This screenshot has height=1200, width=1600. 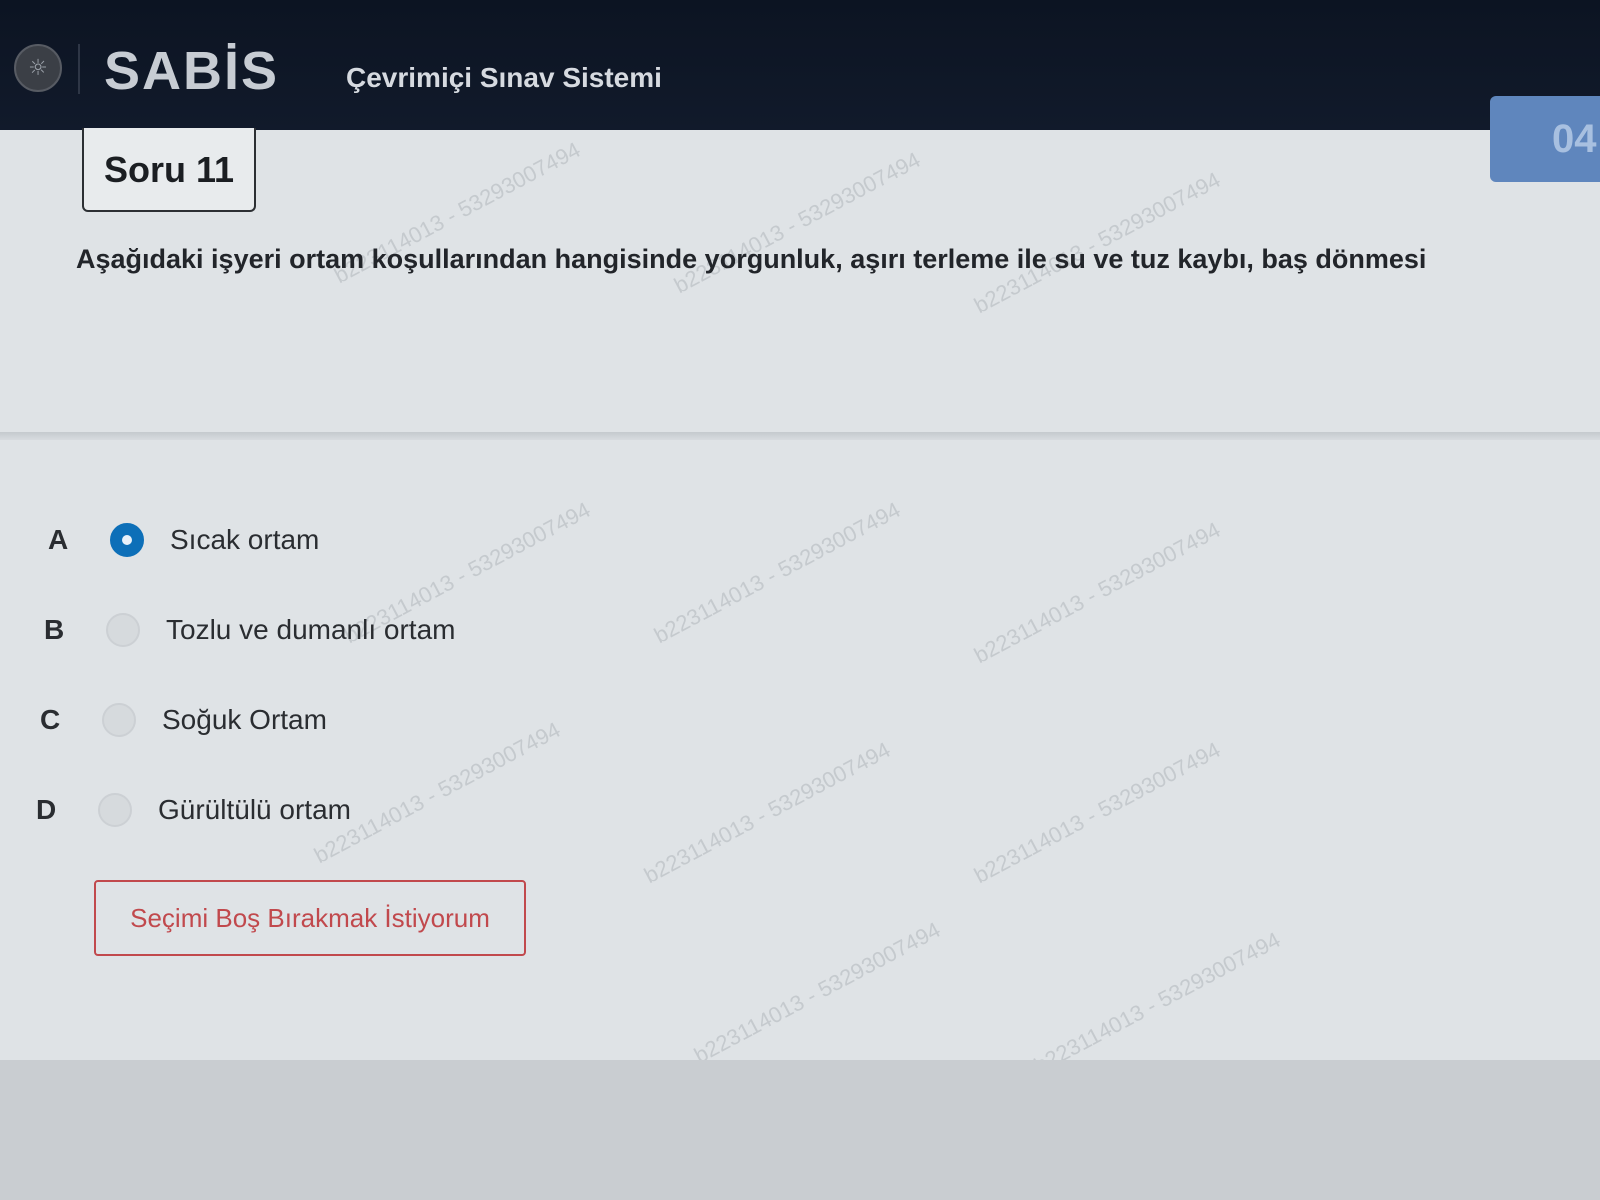 What do you see at coordinates (169, 170) in the screenshot?
I see `question-number-tab: Soru 11` at bounding box center [169, 170].